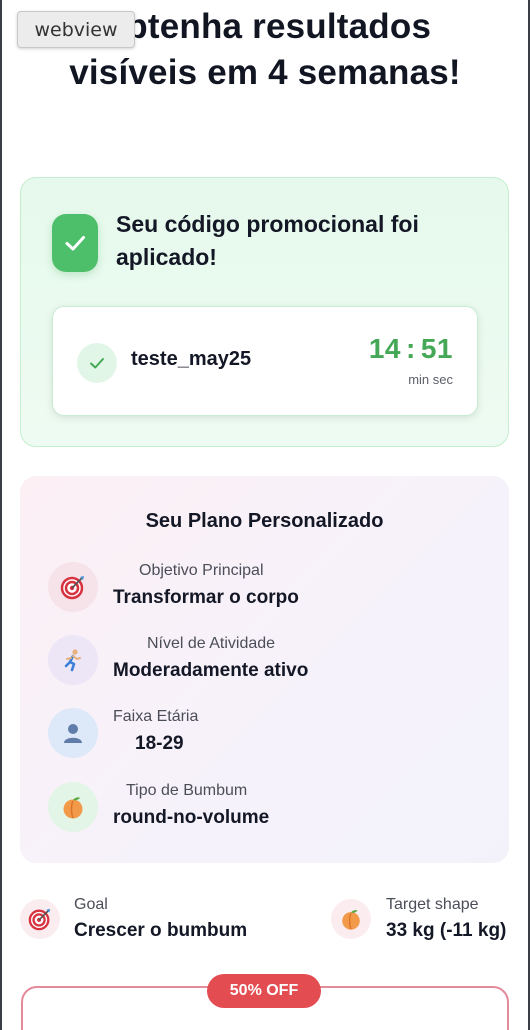 The height and width of the screenshot is (1030, 530). Describe the element at coordinates (191, 359) in the screenshot. I see `promo-code-text: teste_may25` at that location.